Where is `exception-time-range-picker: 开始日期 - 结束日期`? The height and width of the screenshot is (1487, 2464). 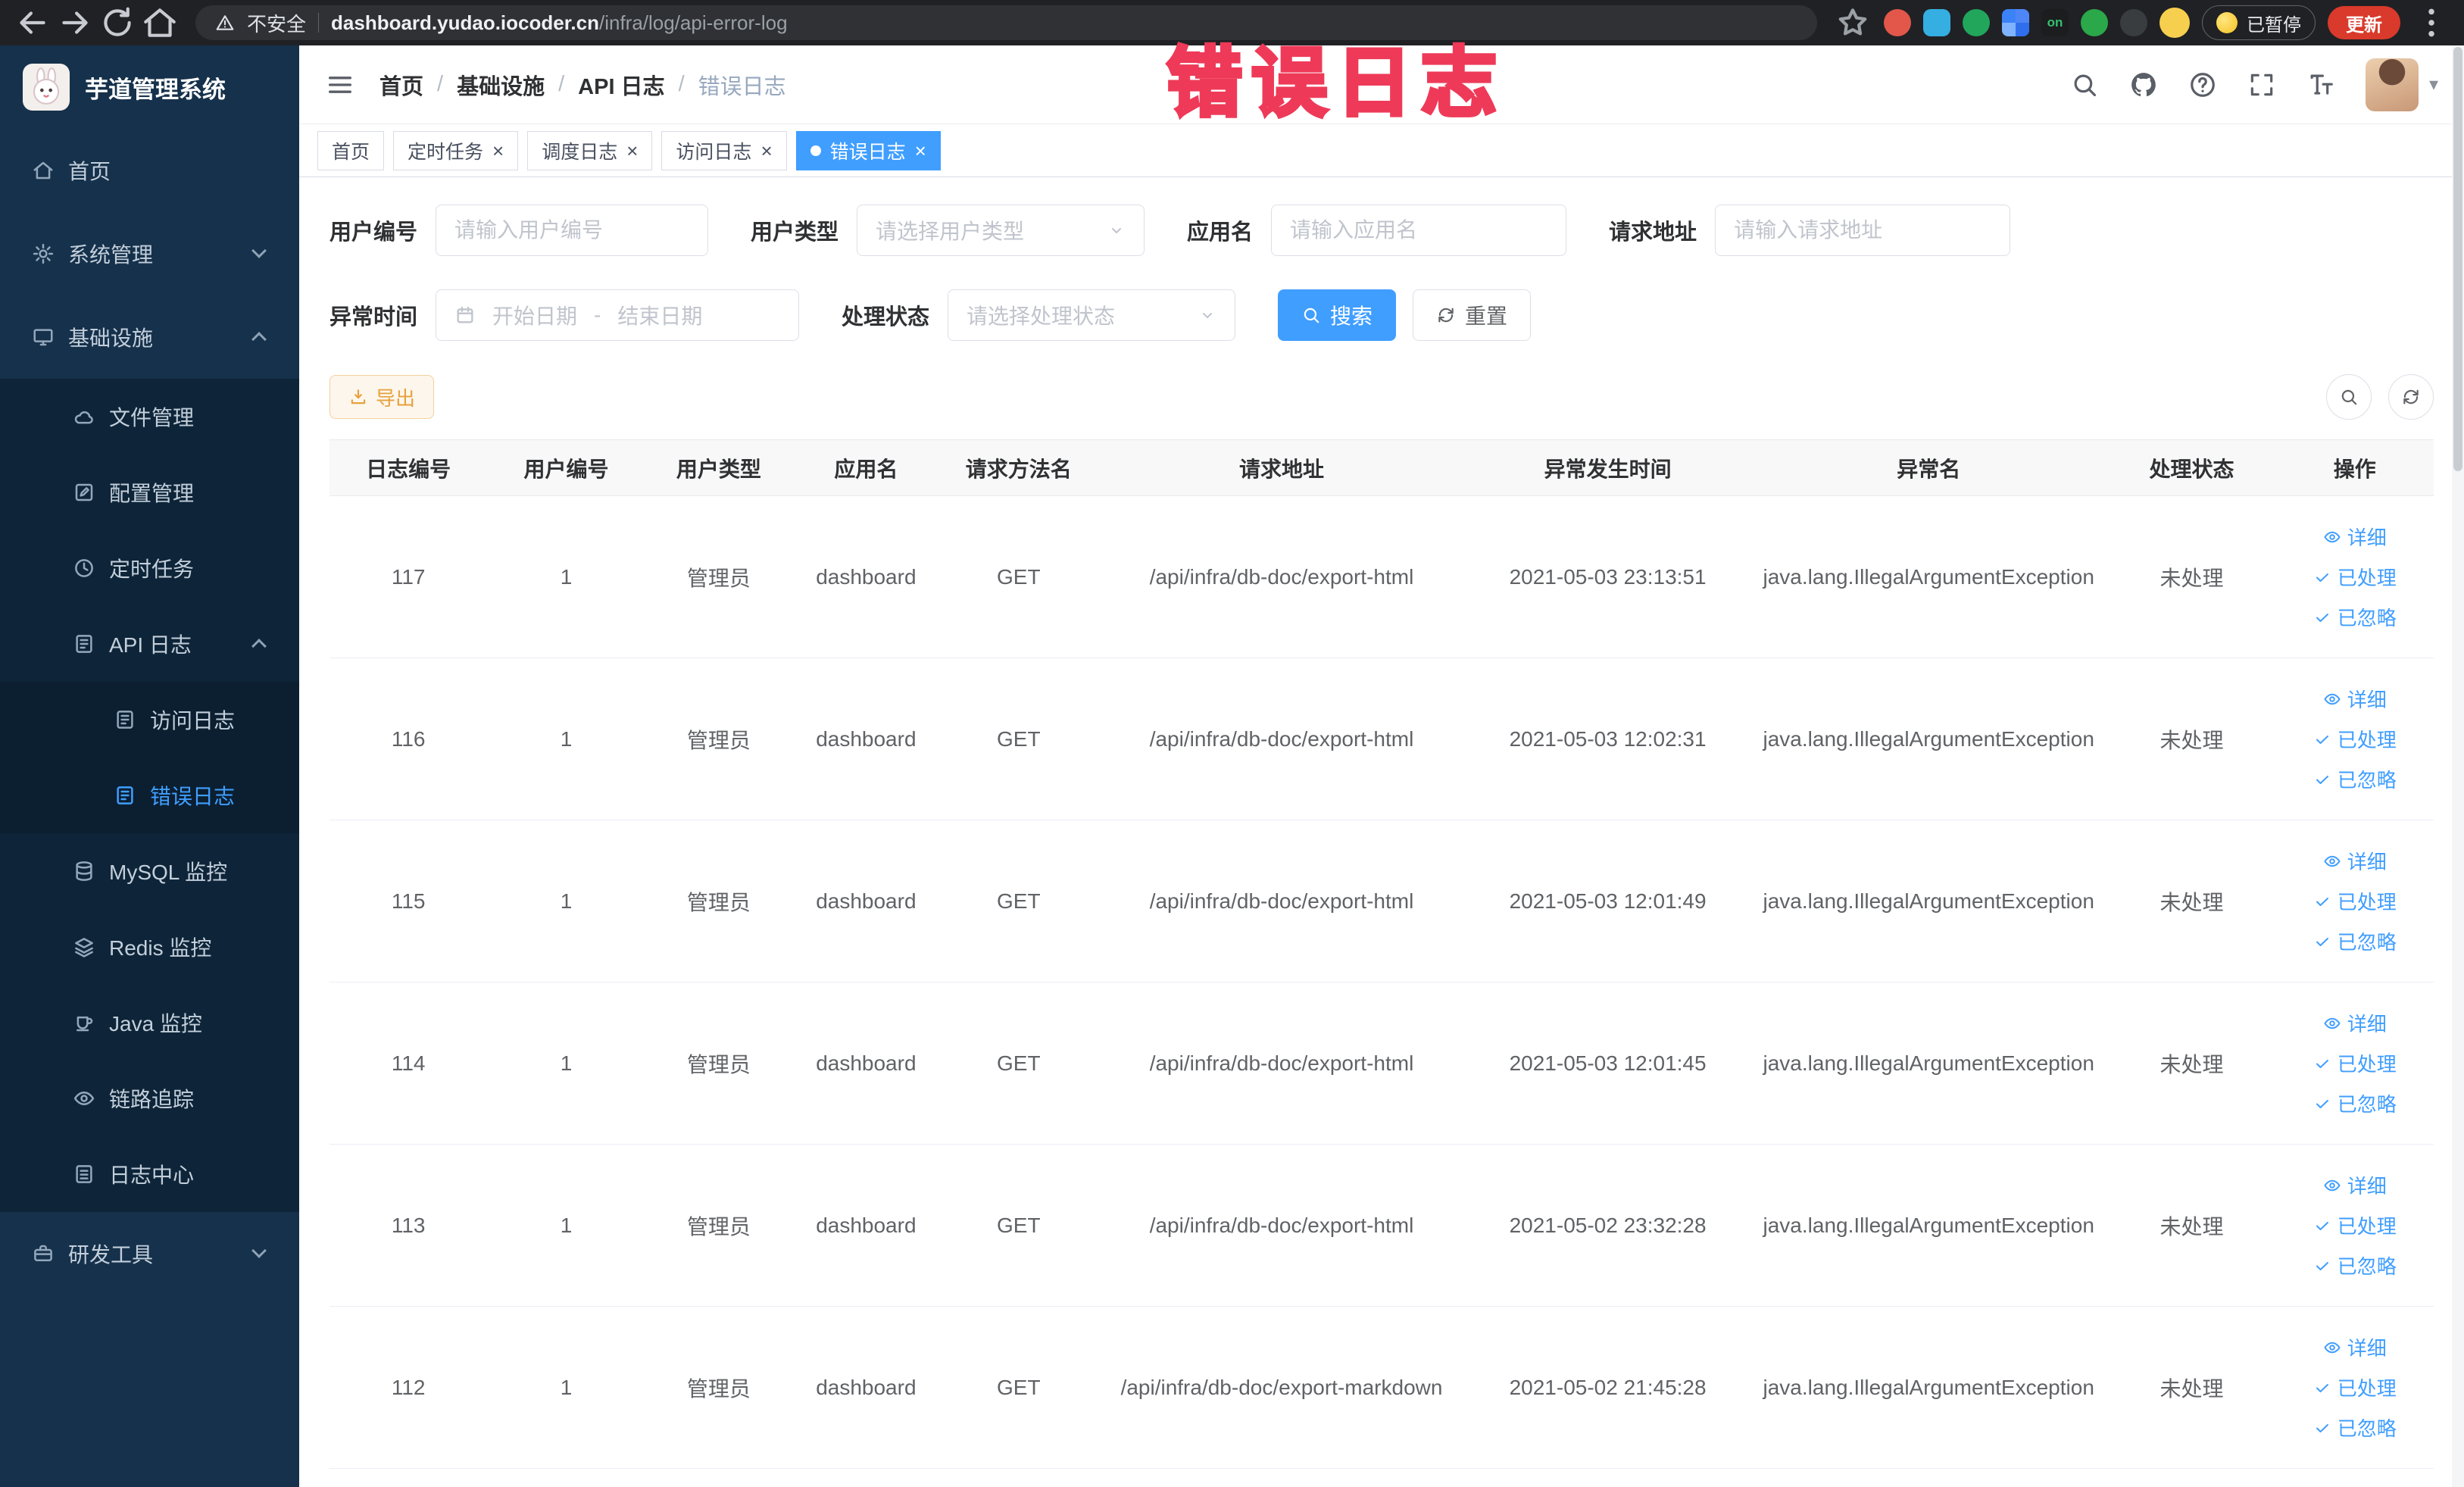 exception-time-range-picker: 开始日期 - 结束日期 is located at coordinates (618, 315).